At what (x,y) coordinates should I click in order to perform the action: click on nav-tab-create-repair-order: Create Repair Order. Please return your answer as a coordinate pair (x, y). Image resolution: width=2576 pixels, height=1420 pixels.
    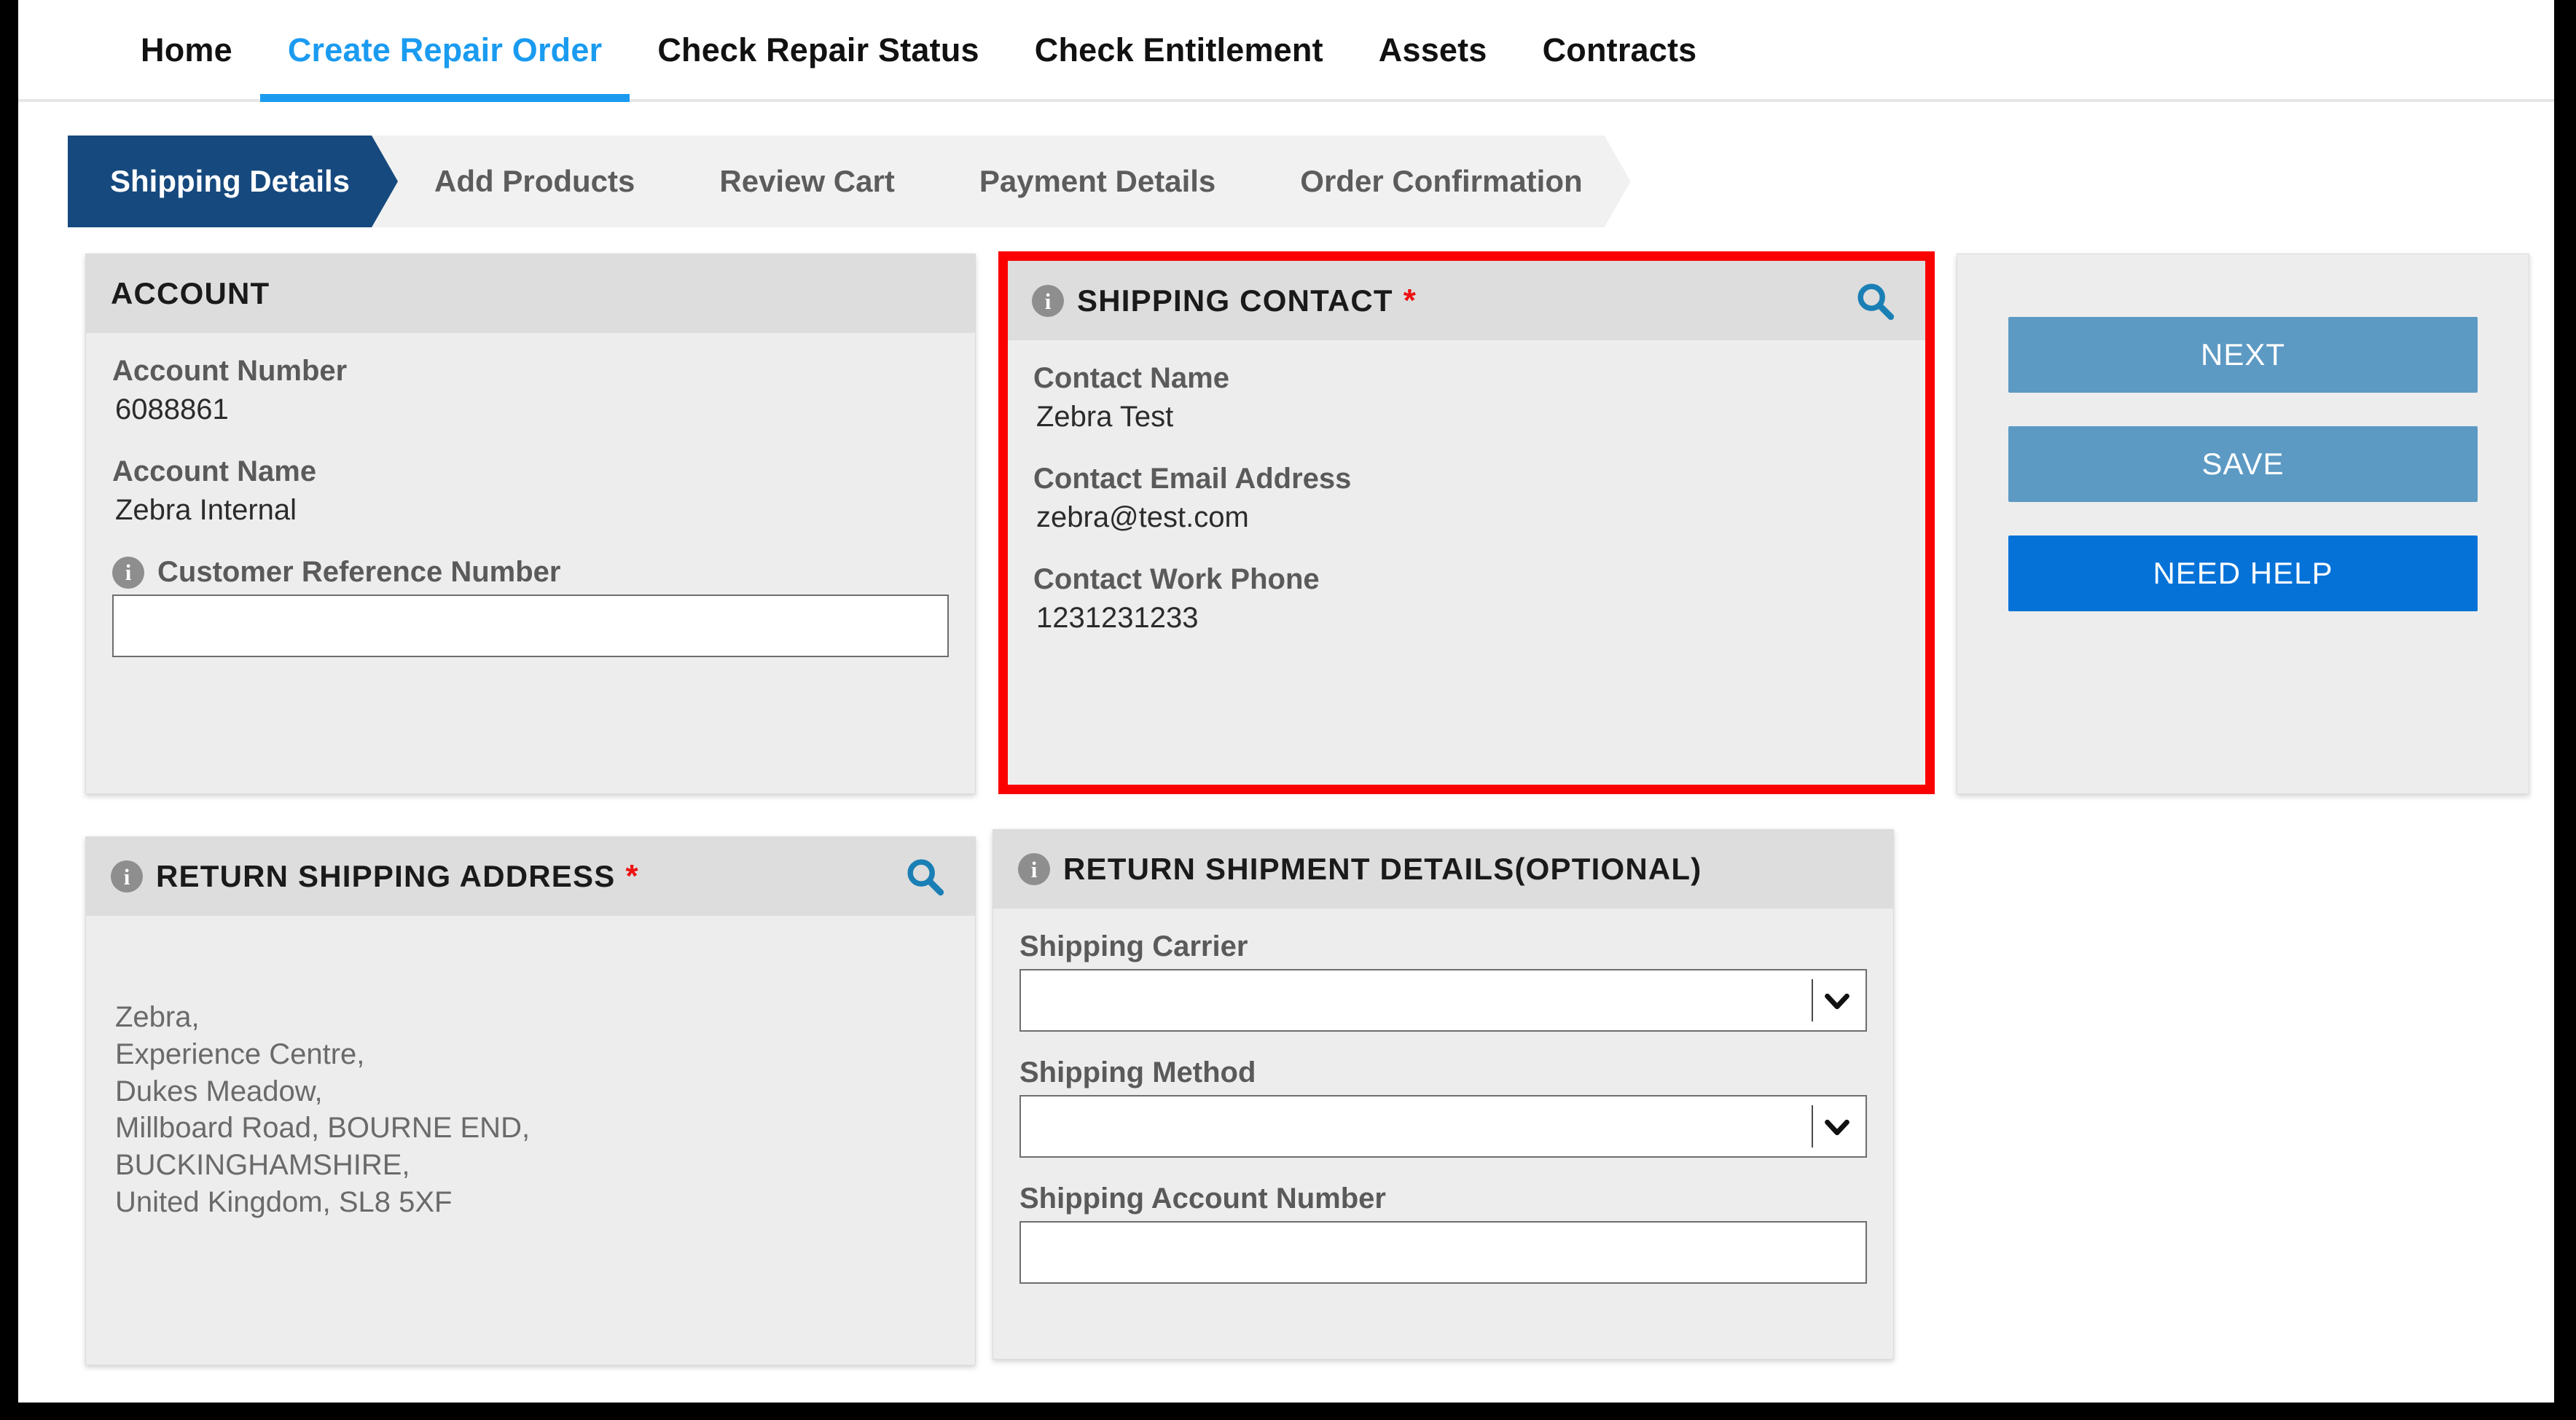
    Looking at the image, I should click on (444, 61).